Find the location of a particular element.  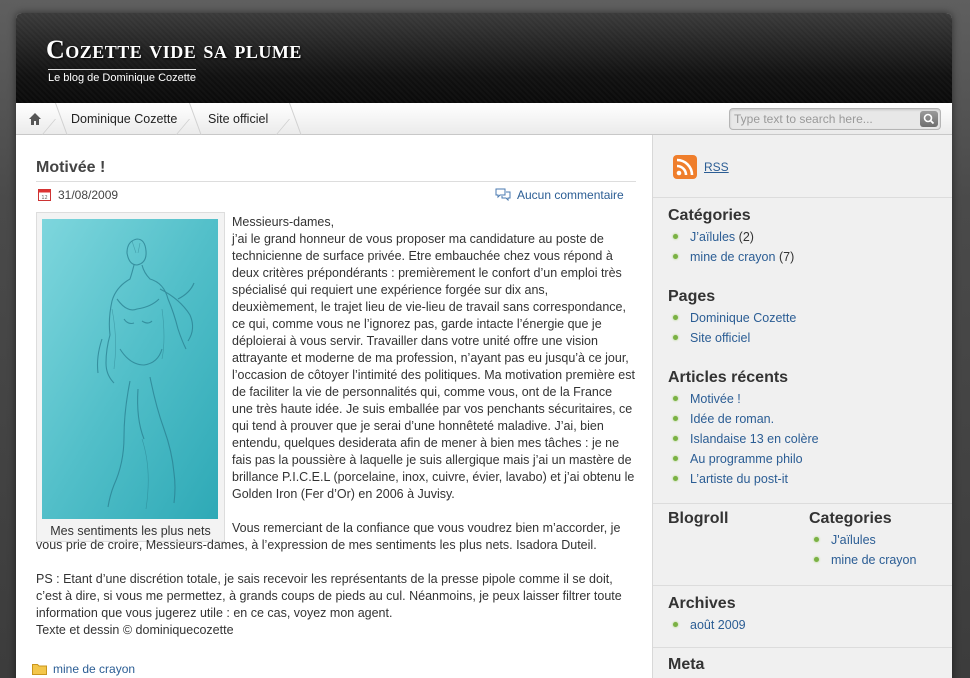

list-item: L’artiste du post-it is located at coordinates (743, 479).